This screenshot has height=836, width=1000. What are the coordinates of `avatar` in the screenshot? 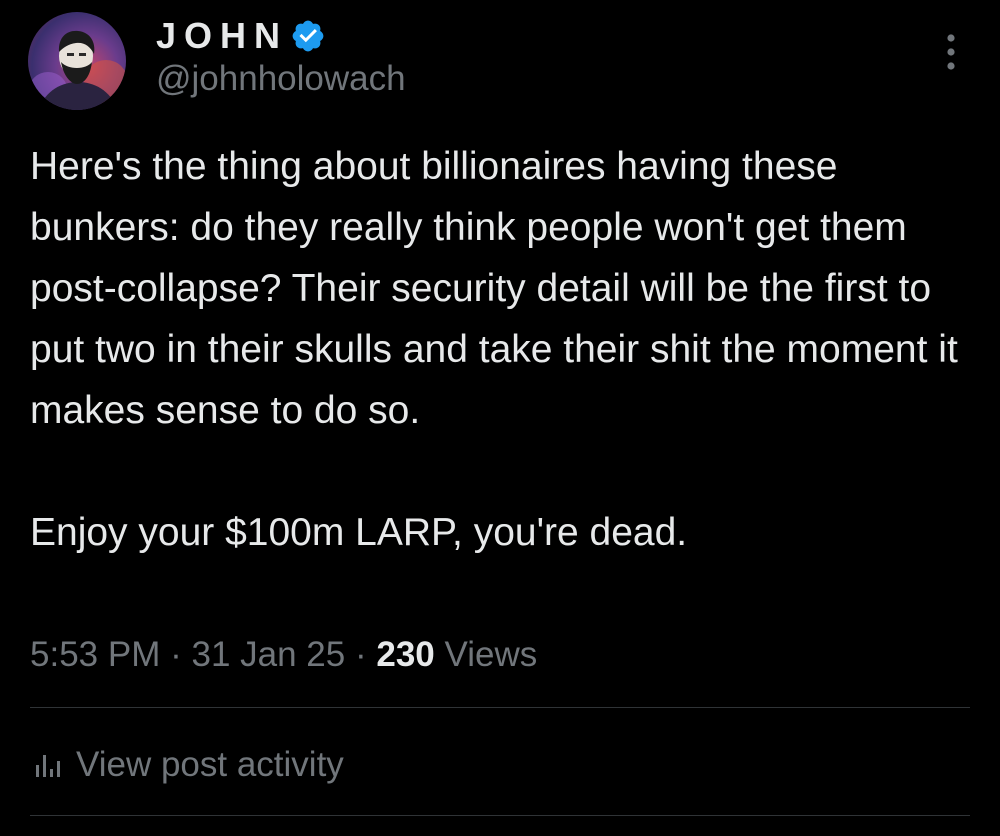 It's located at (77, 61).